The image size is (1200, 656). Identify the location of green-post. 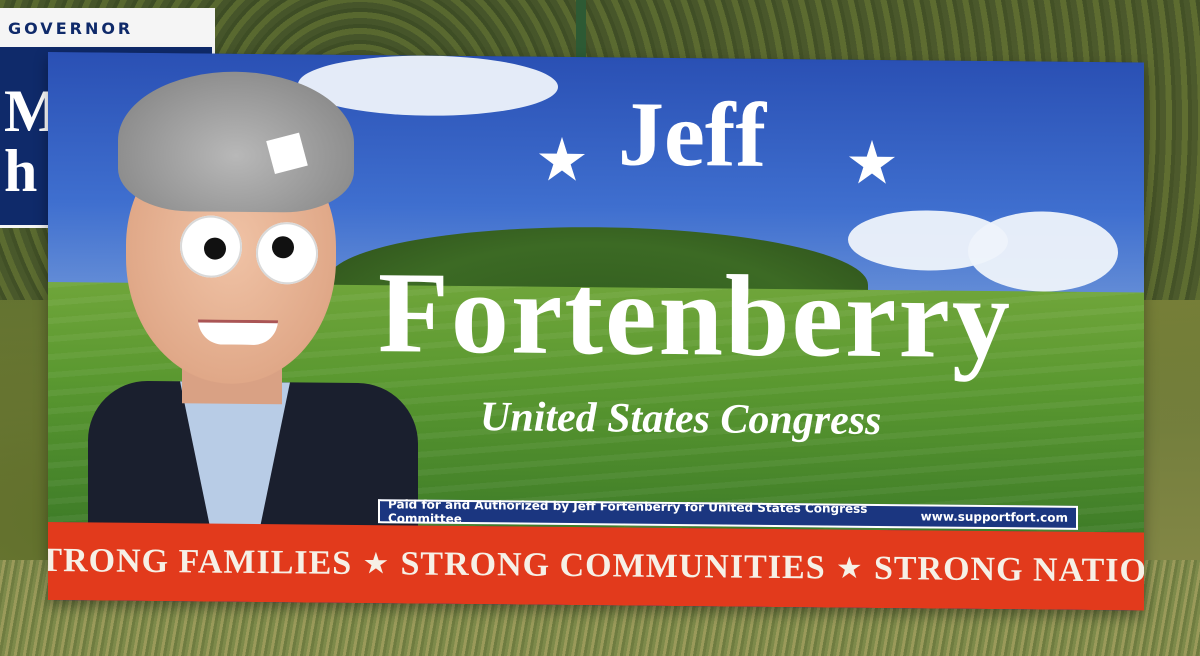
(581, 32).